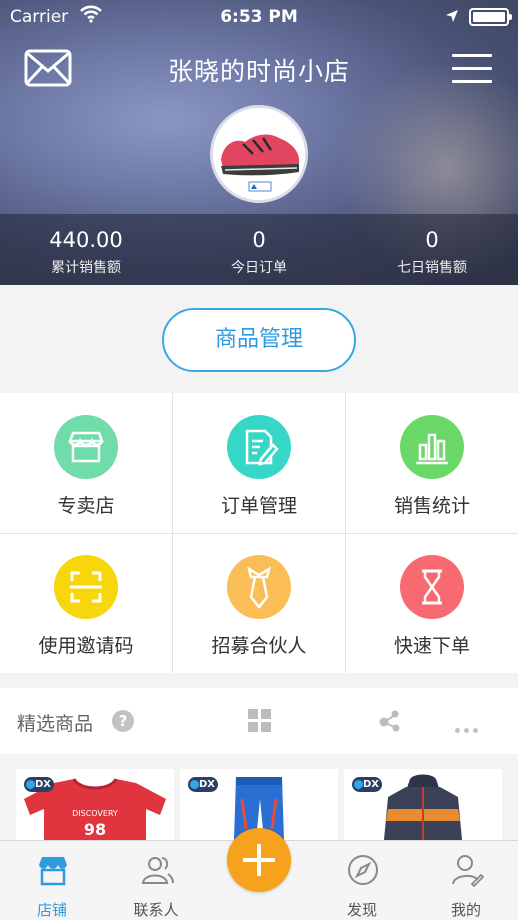 This screenshot has width=518, height=920. I want to click on tab-shop: 店铺, so click(52, 880).